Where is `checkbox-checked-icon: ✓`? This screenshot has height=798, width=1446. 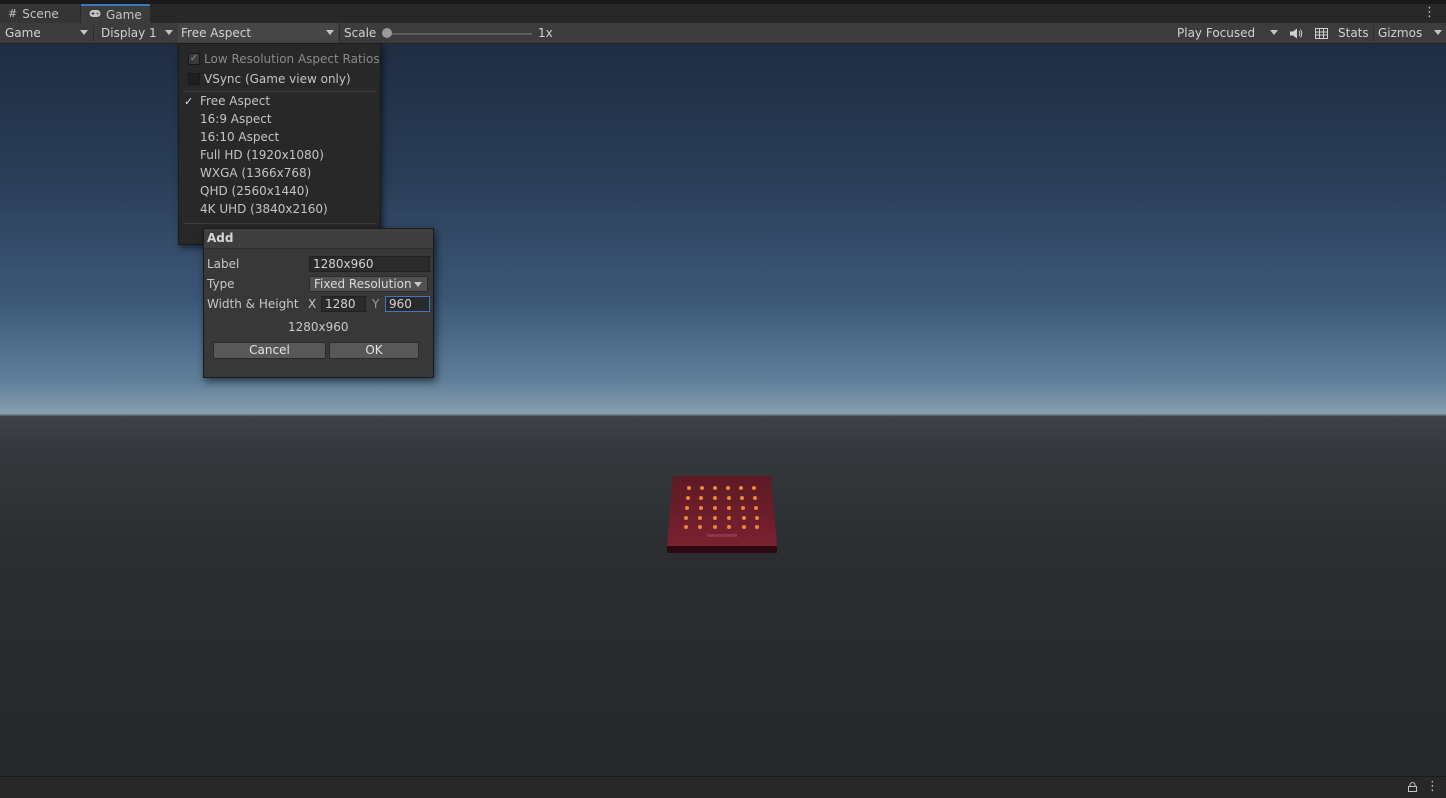 checkbox-checked-icon: ✓ is located at coordinates (194, 59).